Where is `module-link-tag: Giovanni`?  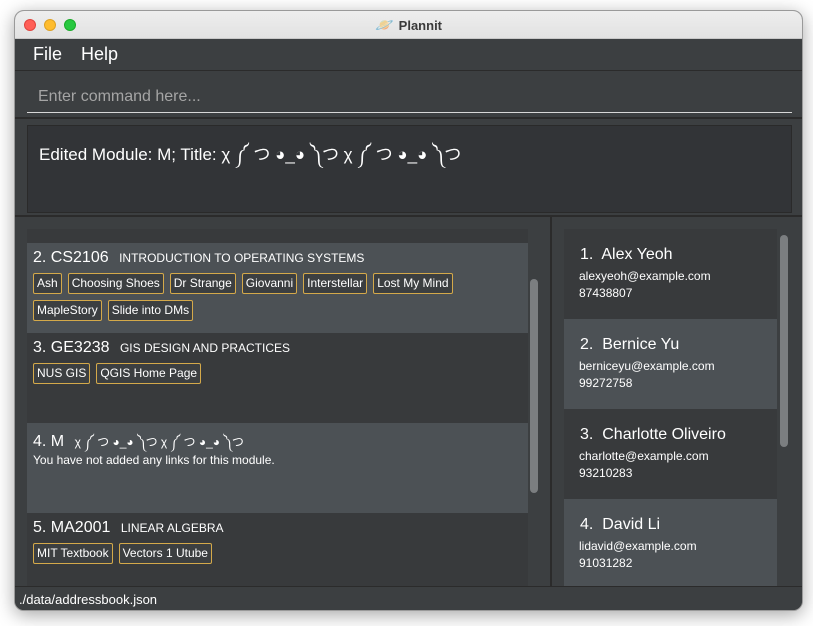 module-link-tag: Giovanni is located at coordinates (269, 283).